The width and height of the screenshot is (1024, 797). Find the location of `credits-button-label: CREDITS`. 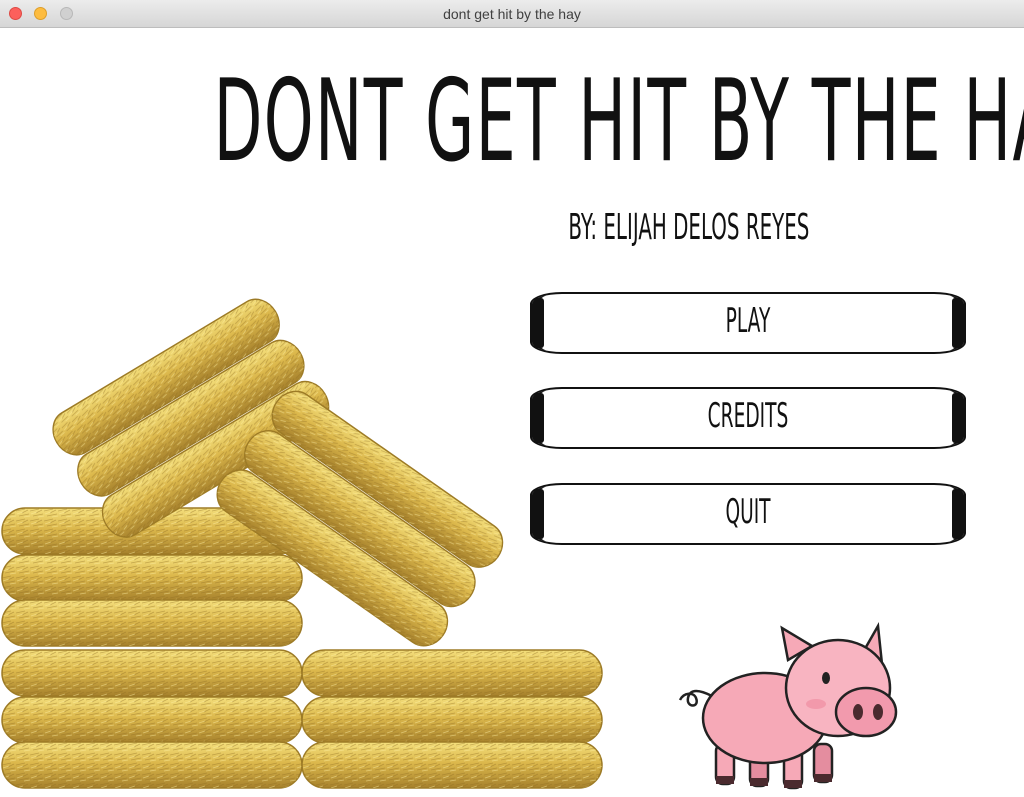

credits-button-label: CREDITS is located at coordinates (748, 417).